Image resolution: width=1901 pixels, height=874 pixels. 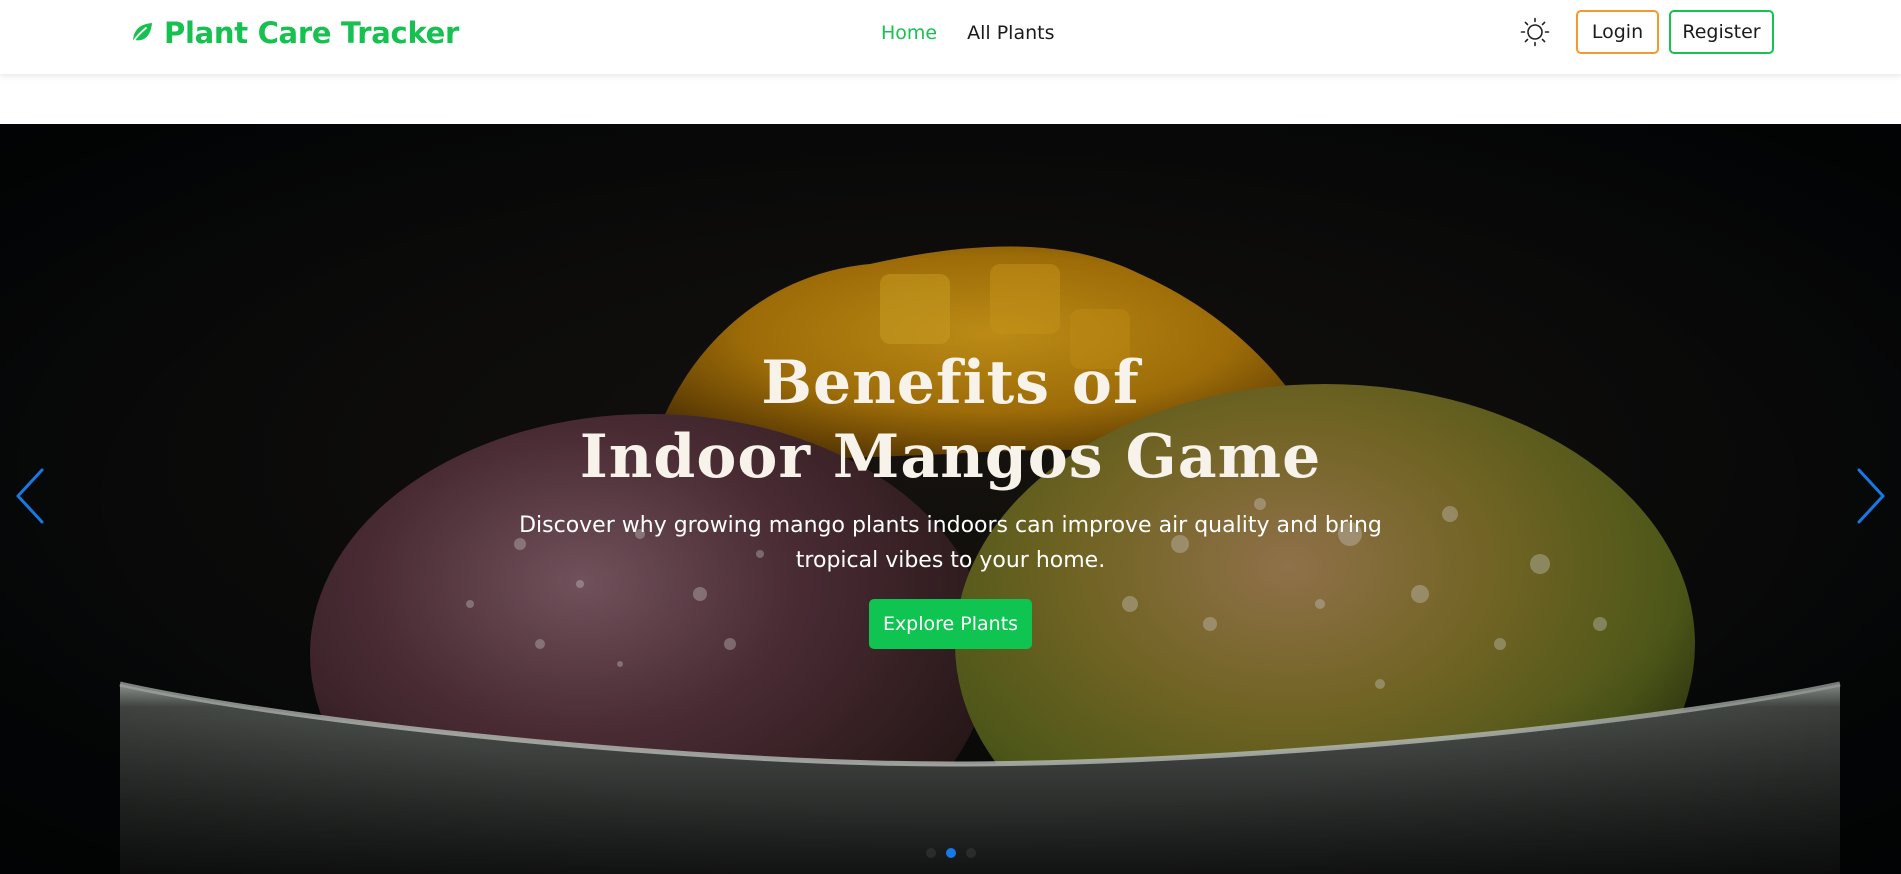 I want to click on register-button: Register, so click(x=1721, y=32).